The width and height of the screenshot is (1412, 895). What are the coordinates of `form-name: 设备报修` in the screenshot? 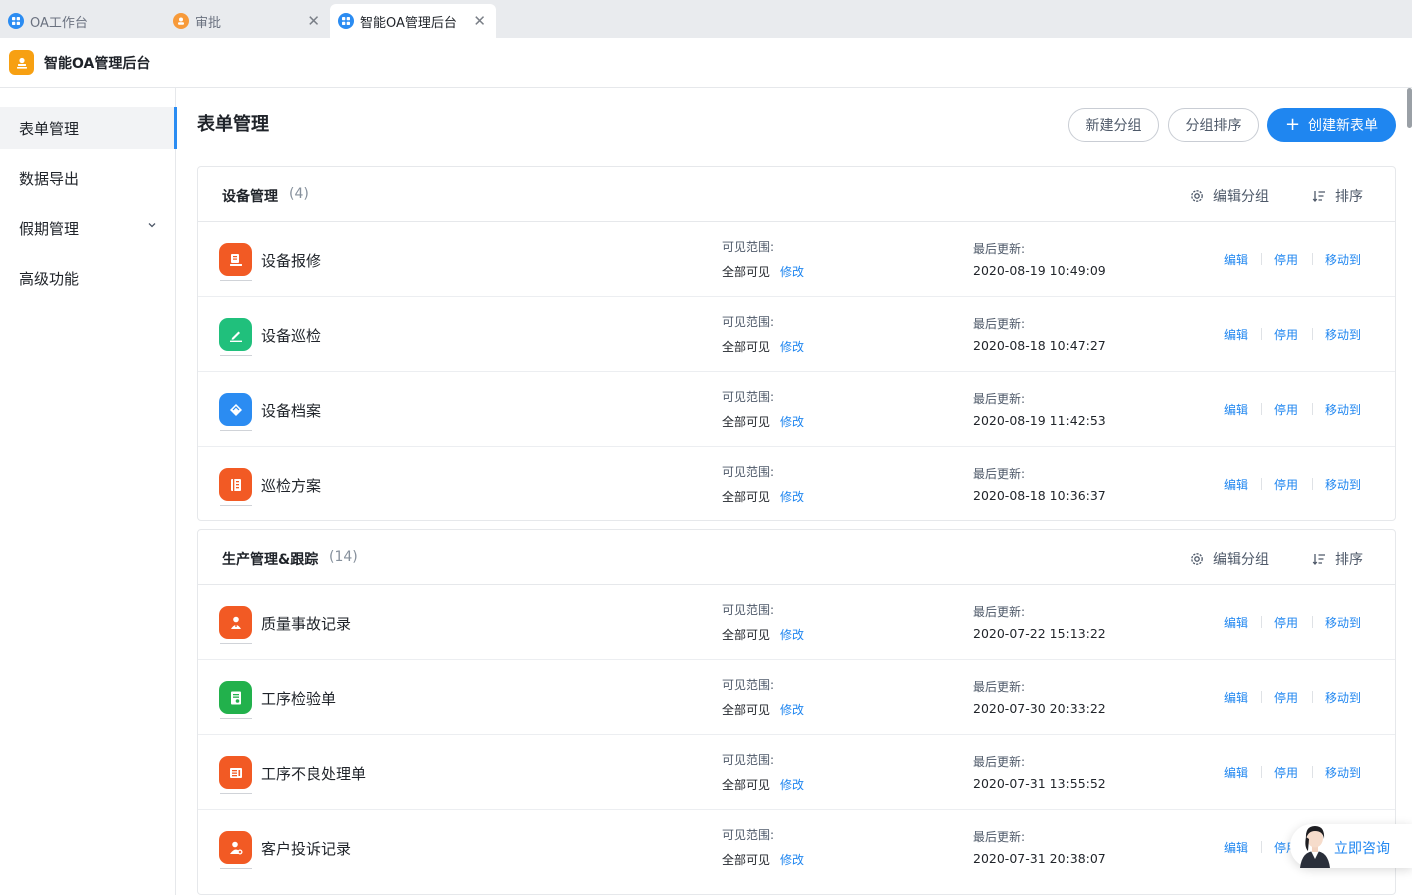 It's located at (291, 261).